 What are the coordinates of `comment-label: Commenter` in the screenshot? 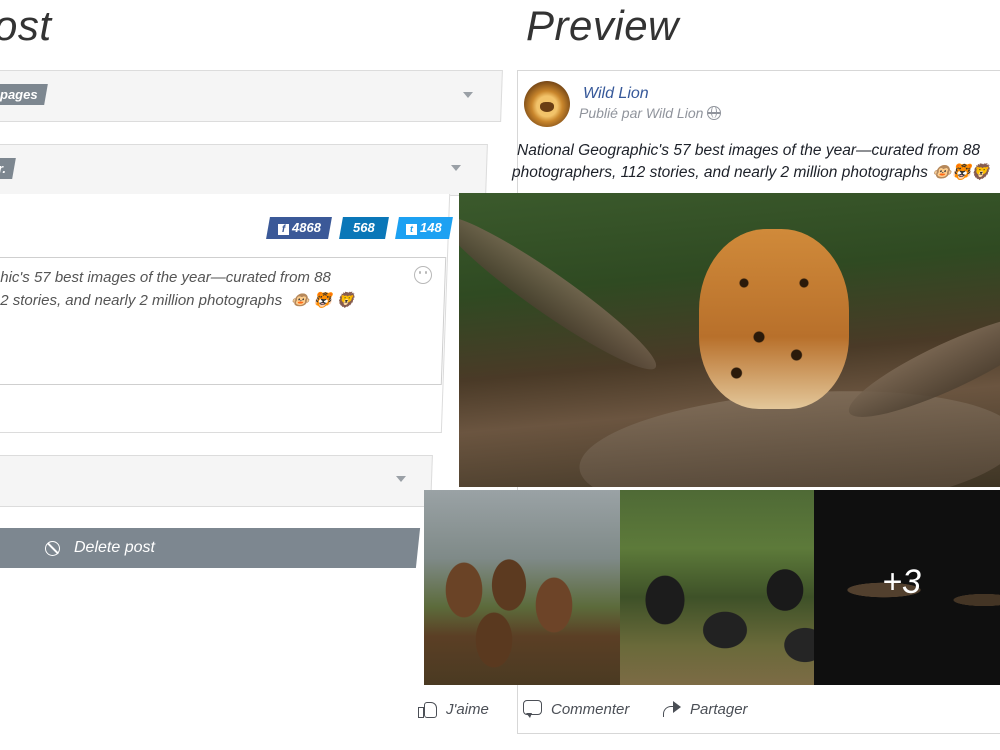 It's located at (590, 709).